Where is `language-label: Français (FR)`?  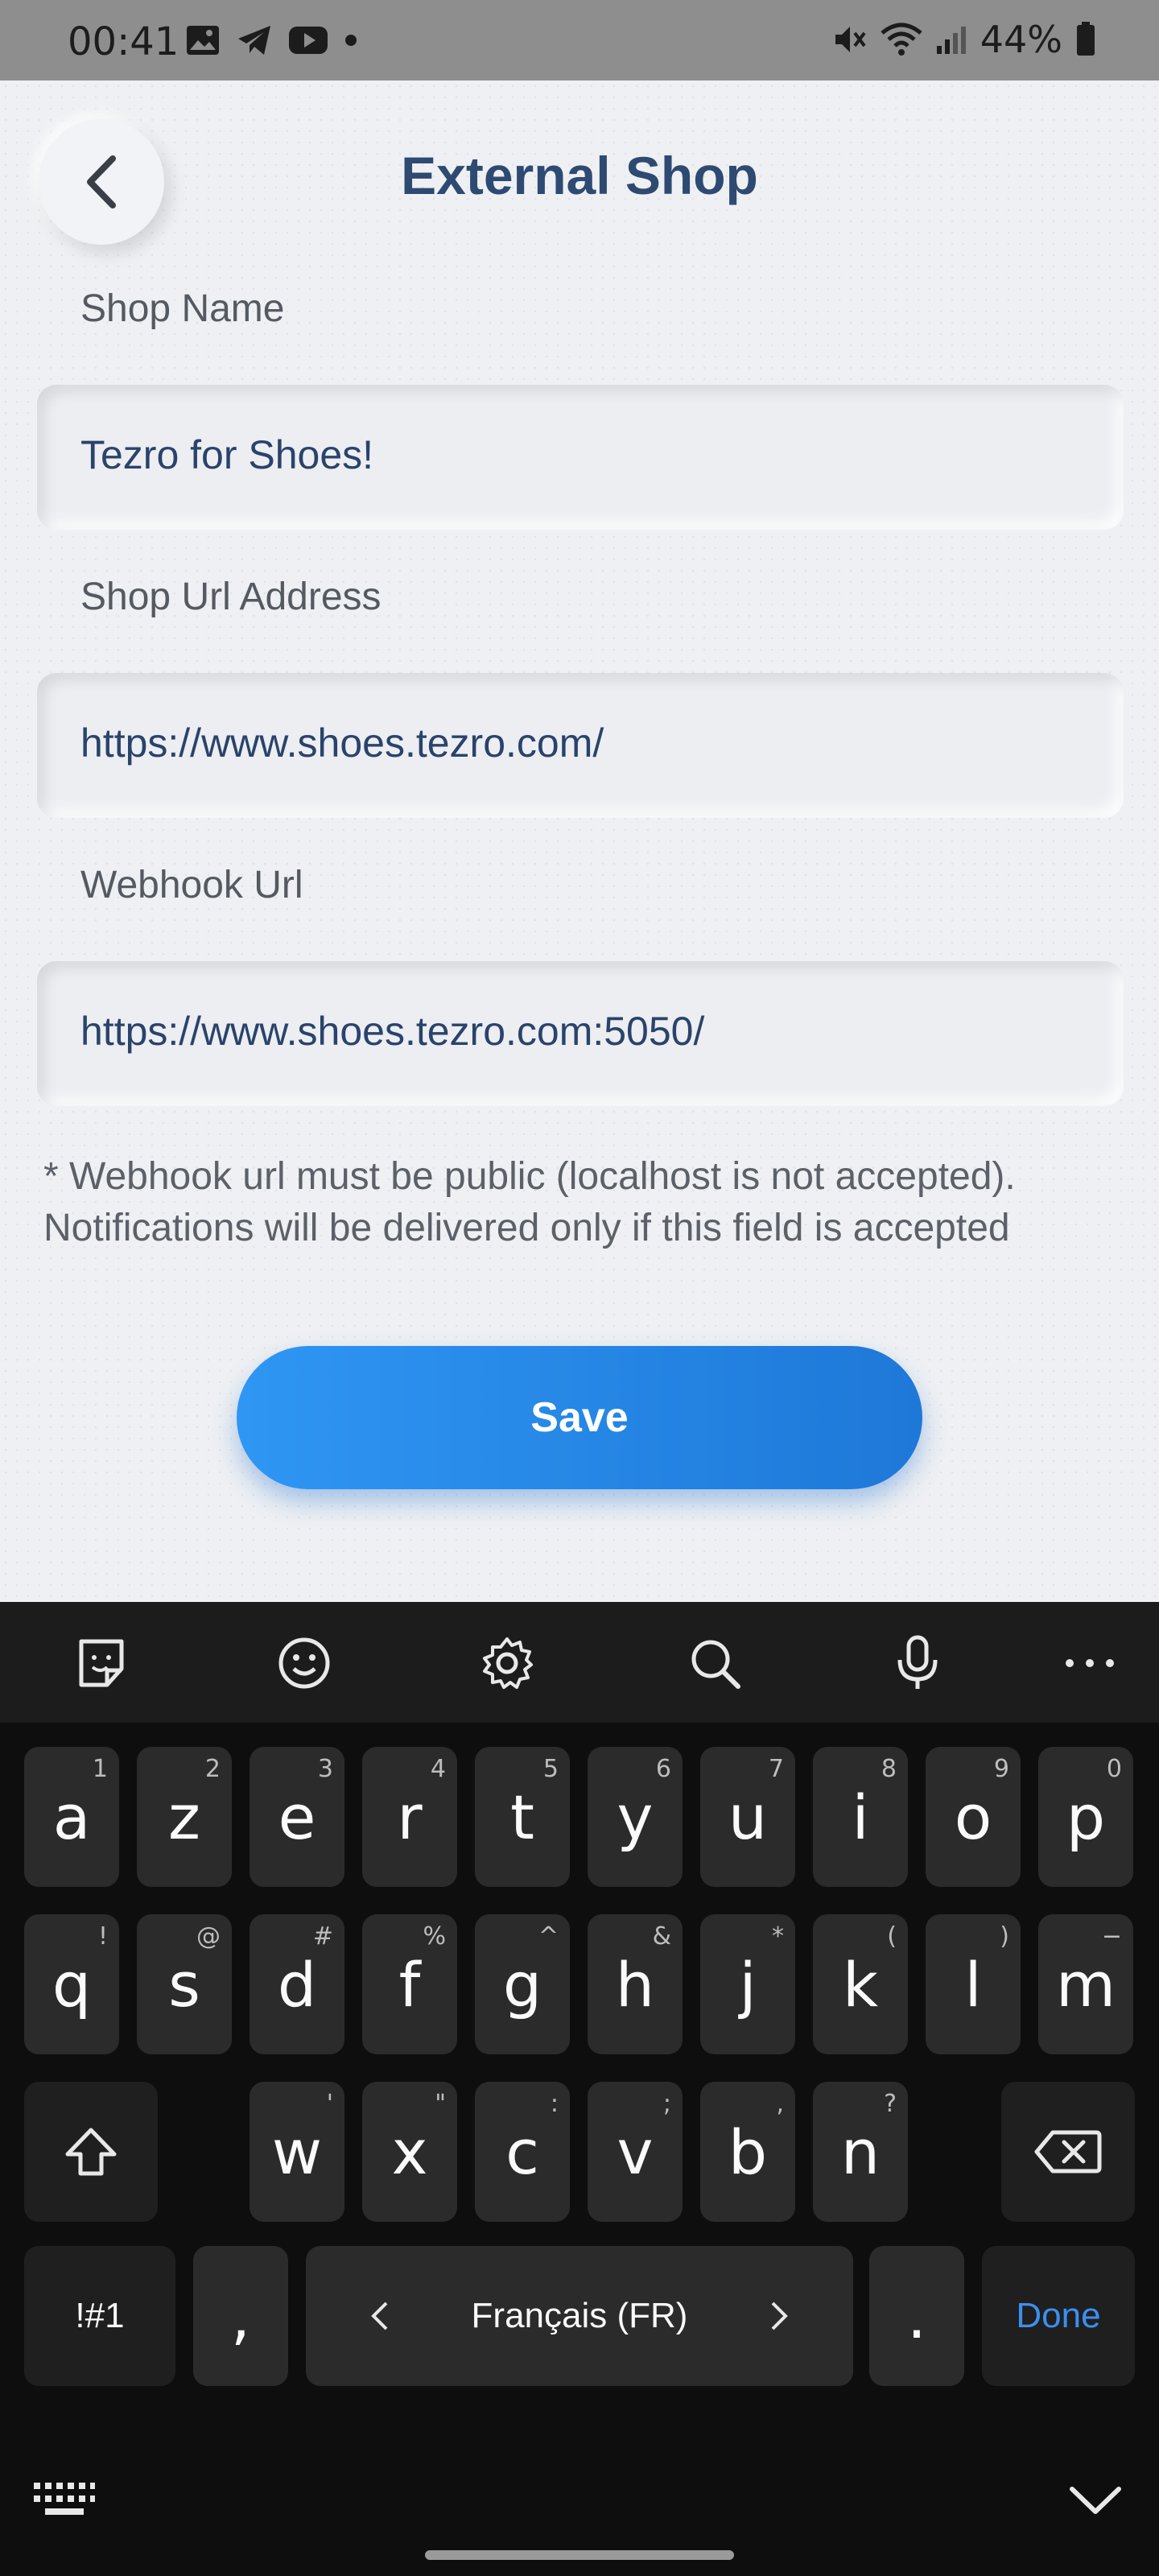
language-label: Français (FR) is located at coordinates (579, 2315).